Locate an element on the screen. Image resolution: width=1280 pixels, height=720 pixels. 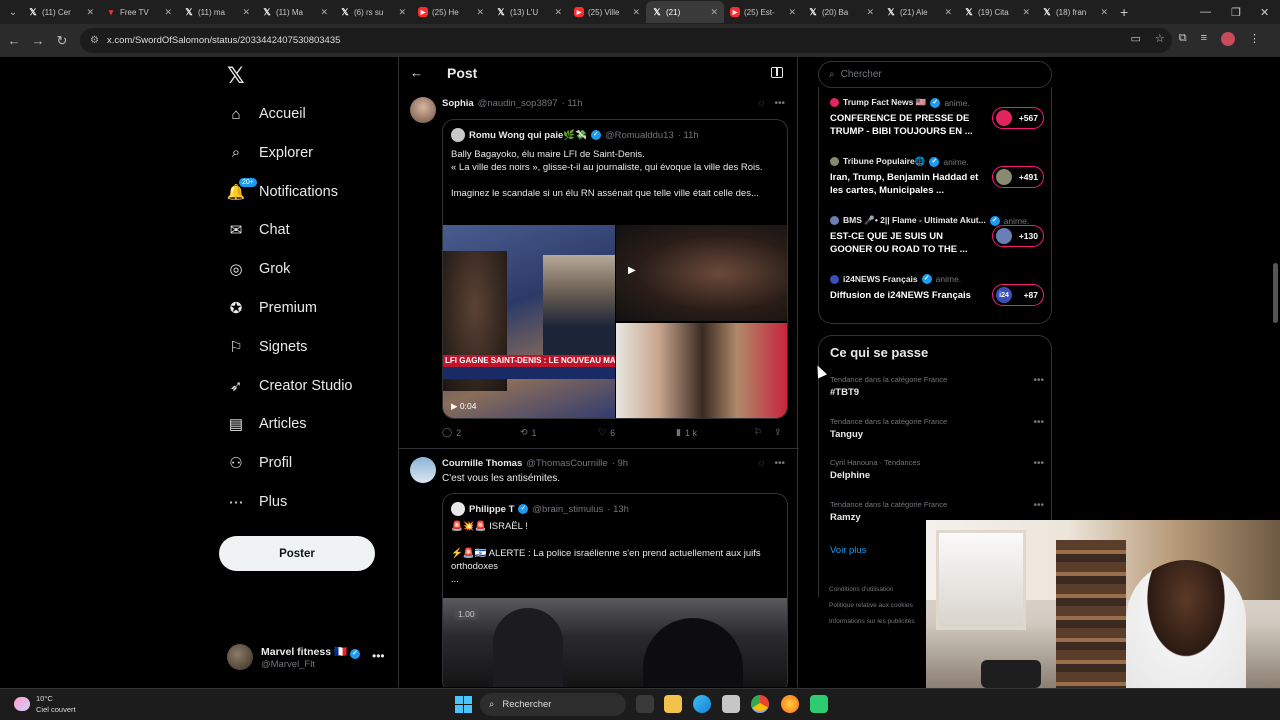
browser-profile-avatar is located at coordinates (1228, 39).